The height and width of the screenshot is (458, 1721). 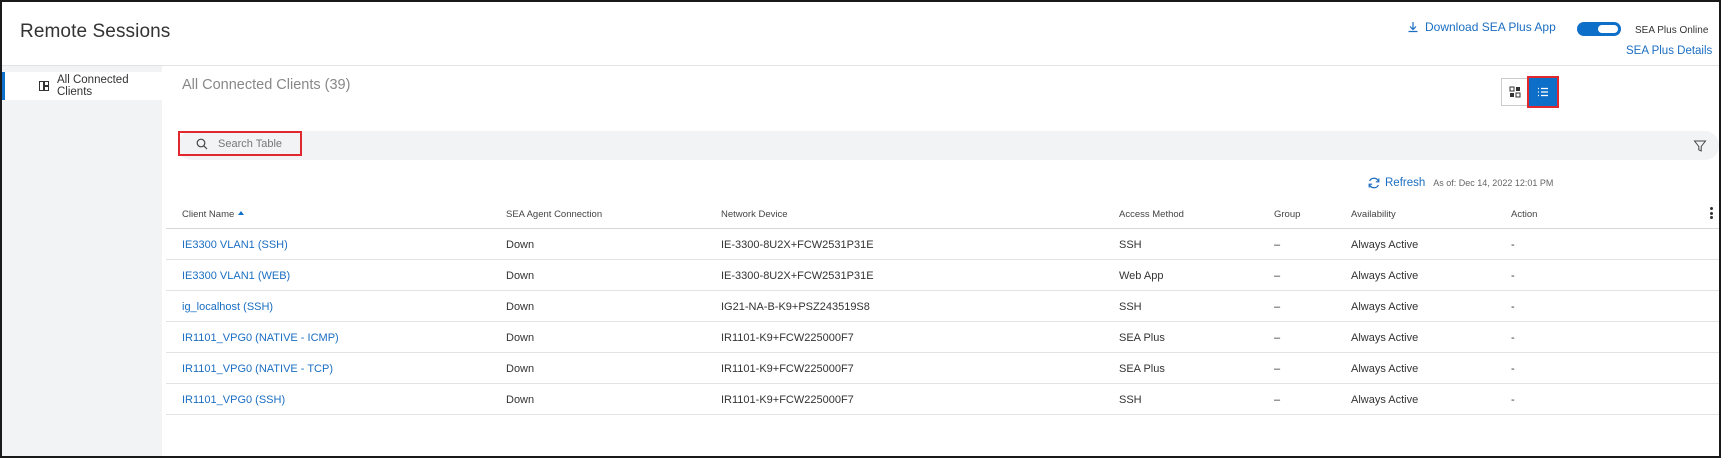 I want to click on refresh-label: Refresh, so click(x=1405, y=183).